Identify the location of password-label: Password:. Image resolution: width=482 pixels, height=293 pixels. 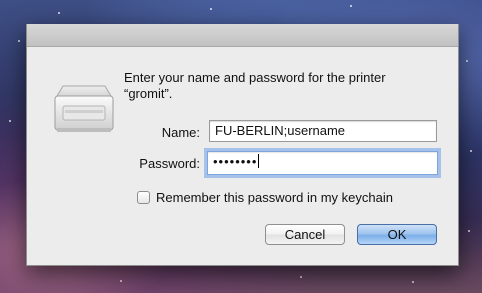
(169, 163).